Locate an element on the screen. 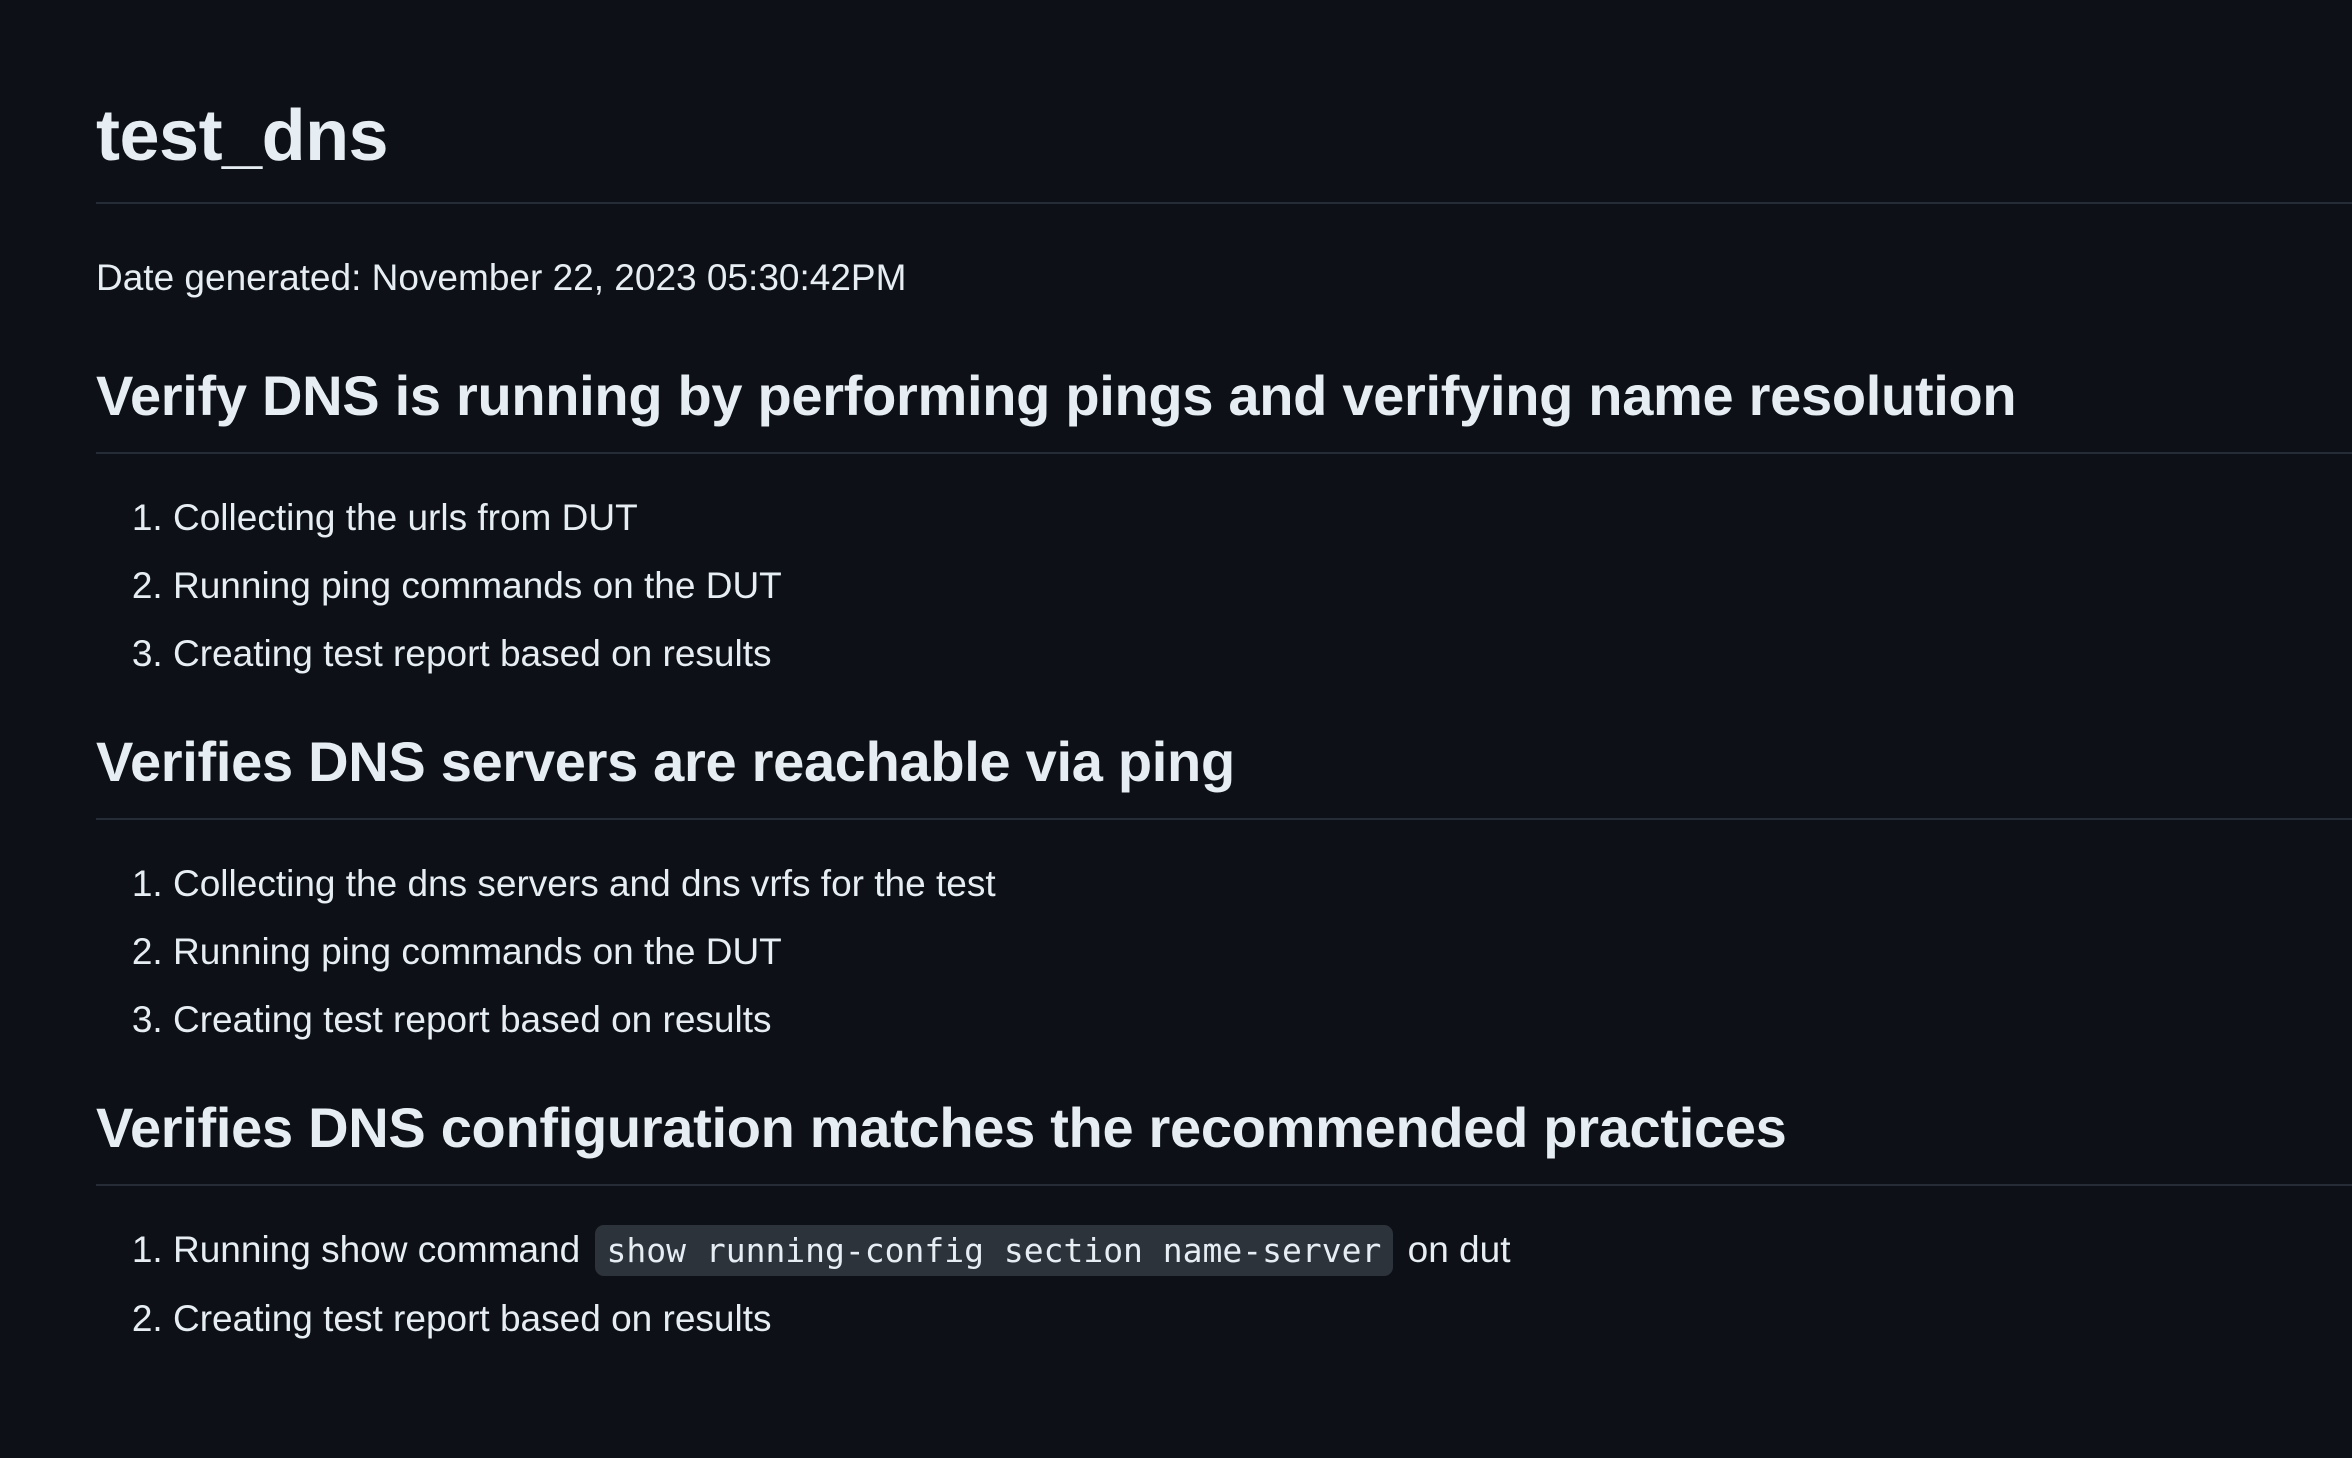 The height and width of the screenshot is (1458, 2352). step-prefix: Running show command is located at coordinates (377, 1249).